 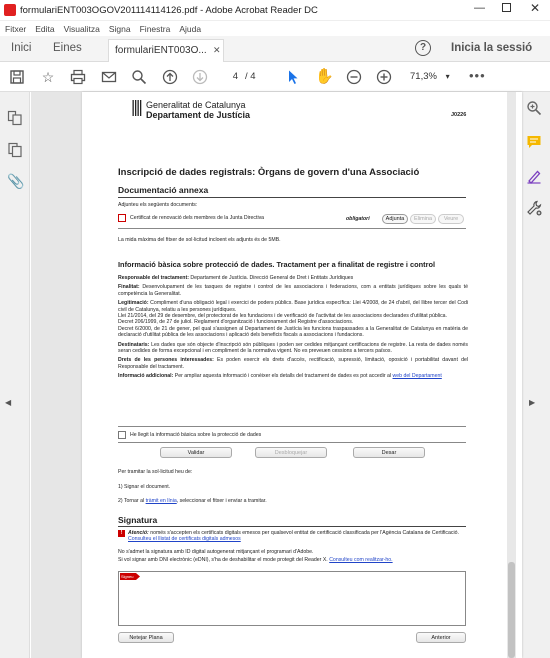 What do you see at coordinates (161, 501) in the screenshot?
I see `online-procedure-link: tràmit en línia` at bounding box center [161, 501].